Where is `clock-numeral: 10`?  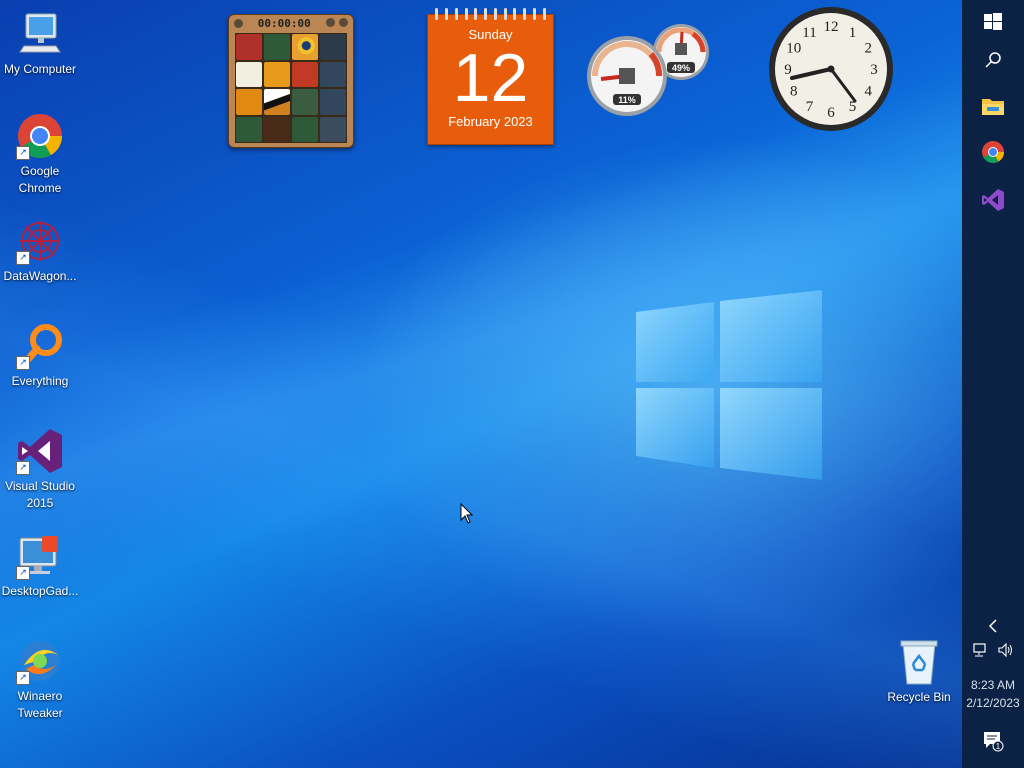 clock-numeral: 10 is located at coordinates (793, 49).